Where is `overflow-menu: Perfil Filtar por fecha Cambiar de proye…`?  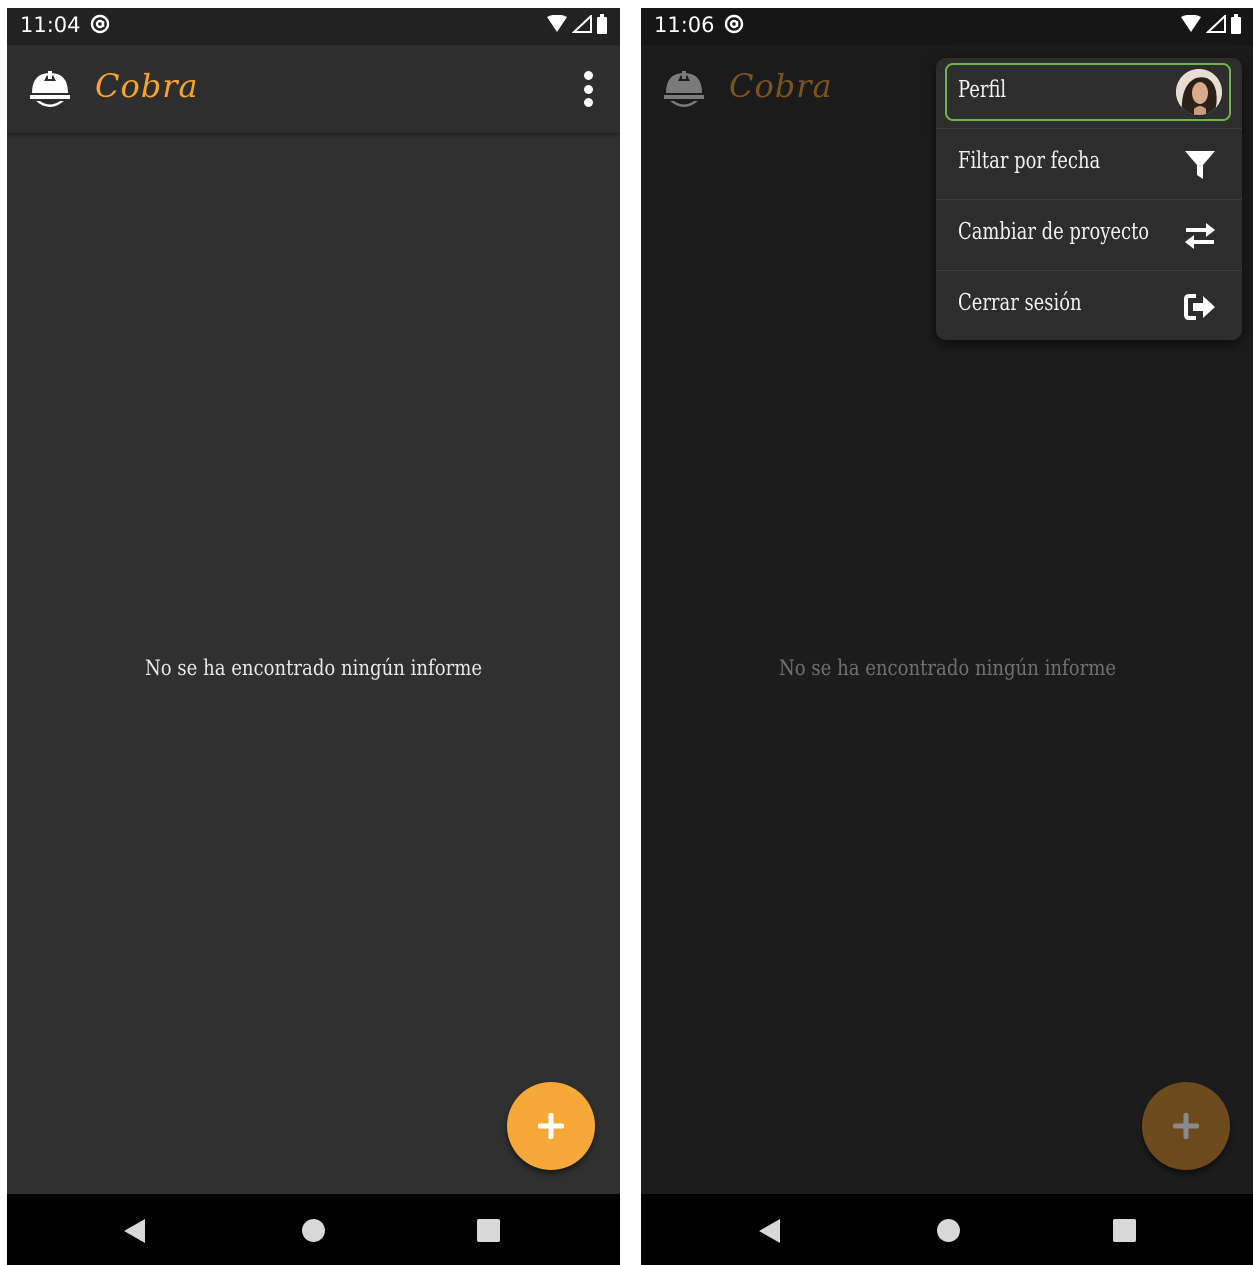
overflow-menu: Perfil Filtar por fecha Cambiar de proye… is located at coordinates (1089, 199).